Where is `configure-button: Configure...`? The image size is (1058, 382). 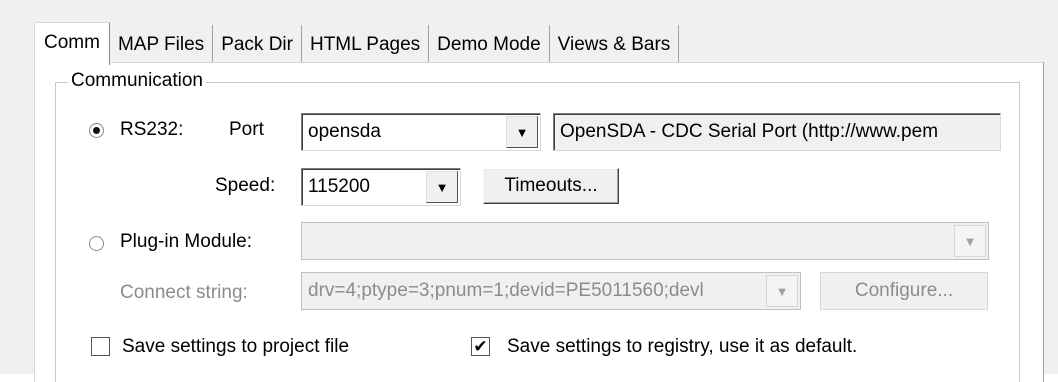
configure-button: Configure... is located at coordinates (904, 291).